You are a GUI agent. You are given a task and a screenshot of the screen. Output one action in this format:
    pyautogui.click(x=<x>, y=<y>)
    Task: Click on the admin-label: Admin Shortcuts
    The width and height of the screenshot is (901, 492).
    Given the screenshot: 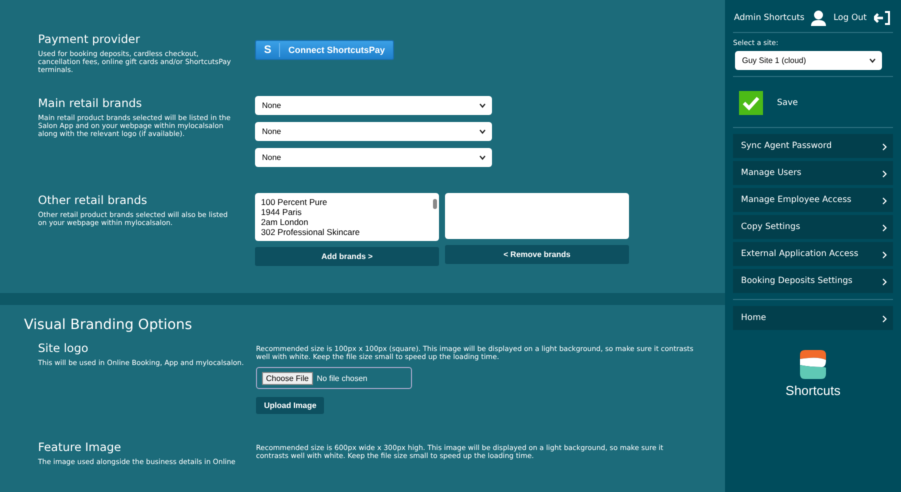 What is the action you would take?
    pyautogui.click(x=769, y=18)
    